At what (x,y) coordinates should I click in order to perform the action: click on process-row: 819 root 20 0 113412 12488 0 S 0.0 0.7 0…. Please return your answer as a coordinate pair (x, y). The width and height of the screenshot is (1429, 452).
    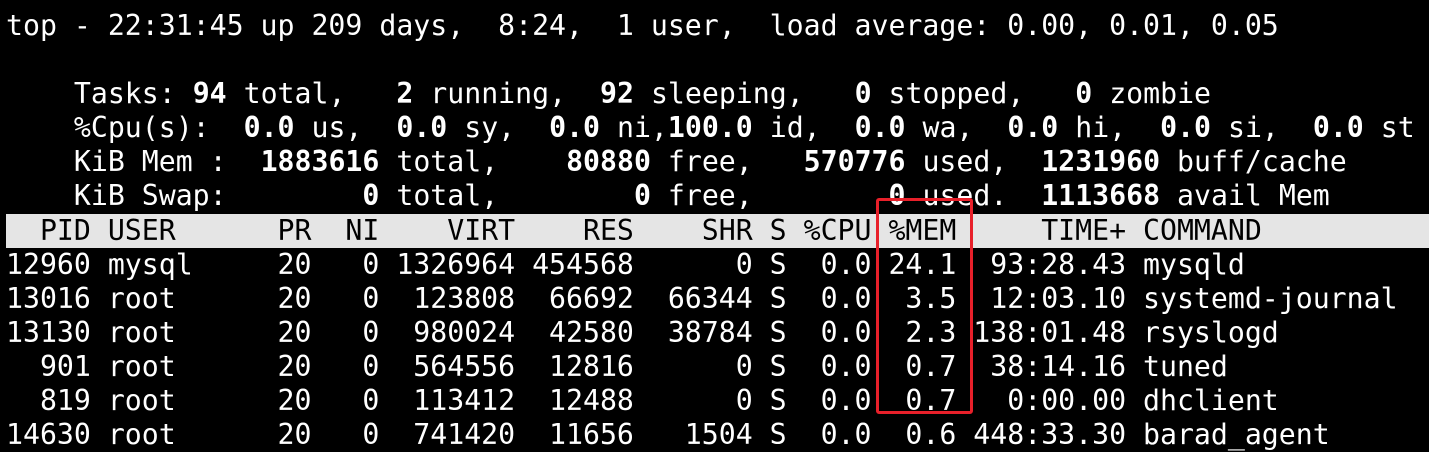
    Looking at the image, I should click on (642, 400).